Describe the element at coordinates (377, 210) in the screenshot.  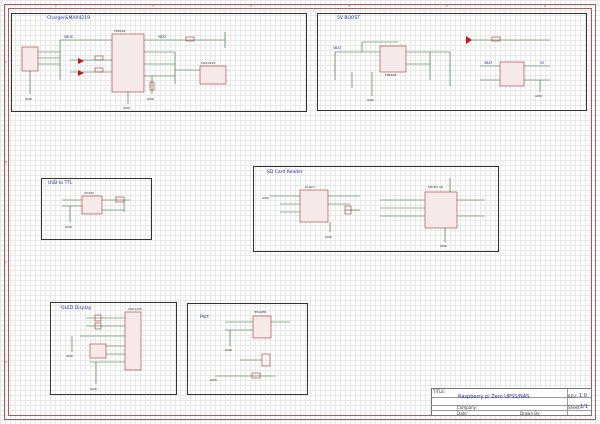
I see `sd-card-circuit` at that location.